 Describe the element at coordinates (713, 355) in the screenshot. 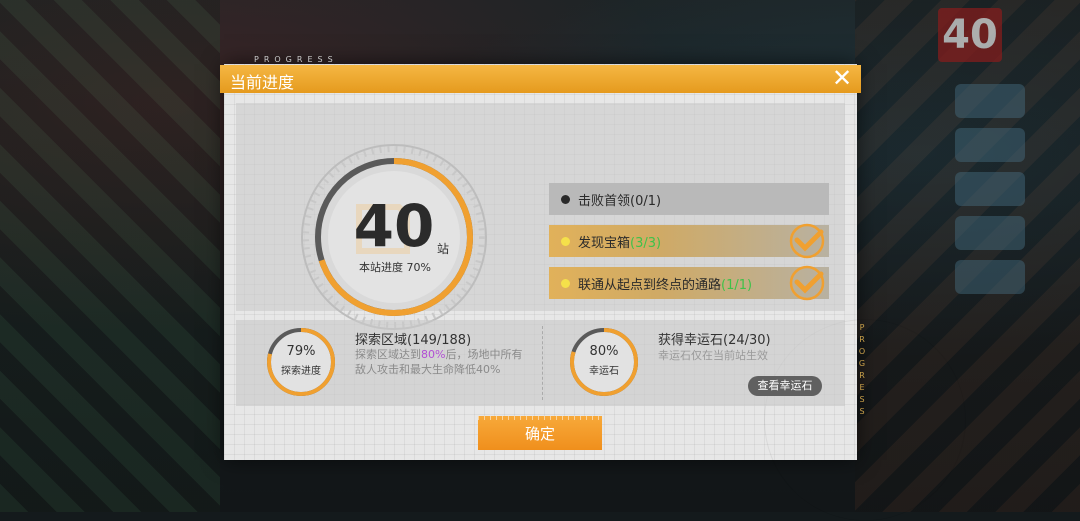

I see `luck-description: 幸运石仅在当前站生效` at that location.